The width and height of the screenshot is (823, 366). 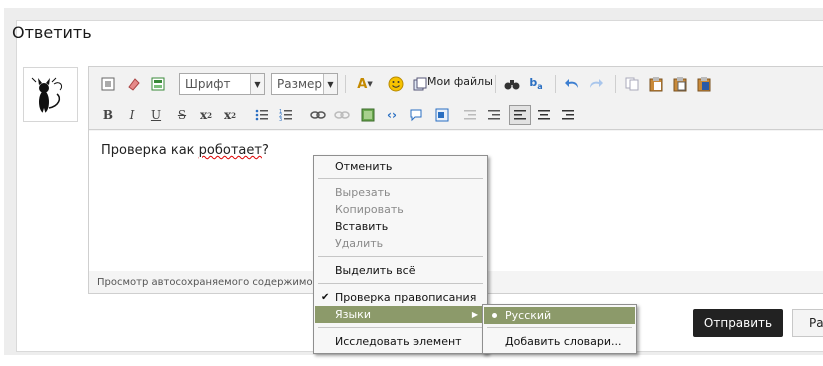 What do you see at coordinates (134, 84) in the screenshot?
I see `eraser-icon` at bounding box center [134, 84].